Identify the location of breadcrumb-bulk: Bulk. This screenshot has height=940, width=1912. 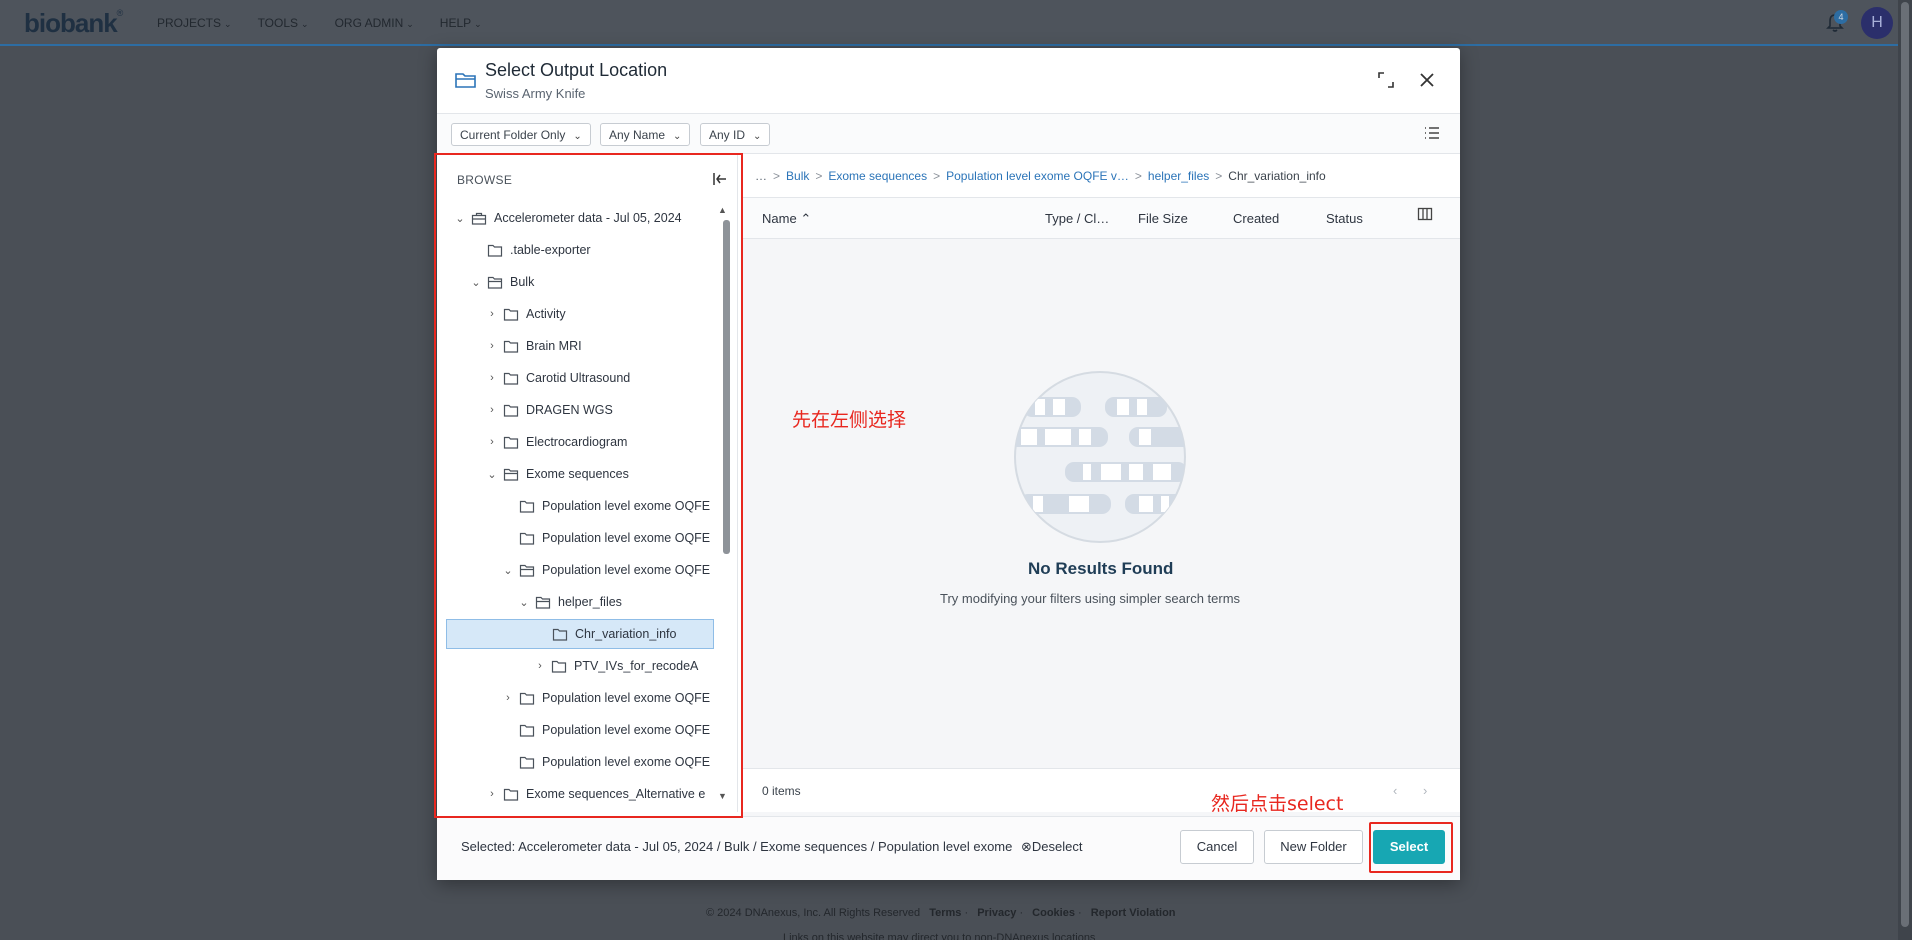
(797, 176).